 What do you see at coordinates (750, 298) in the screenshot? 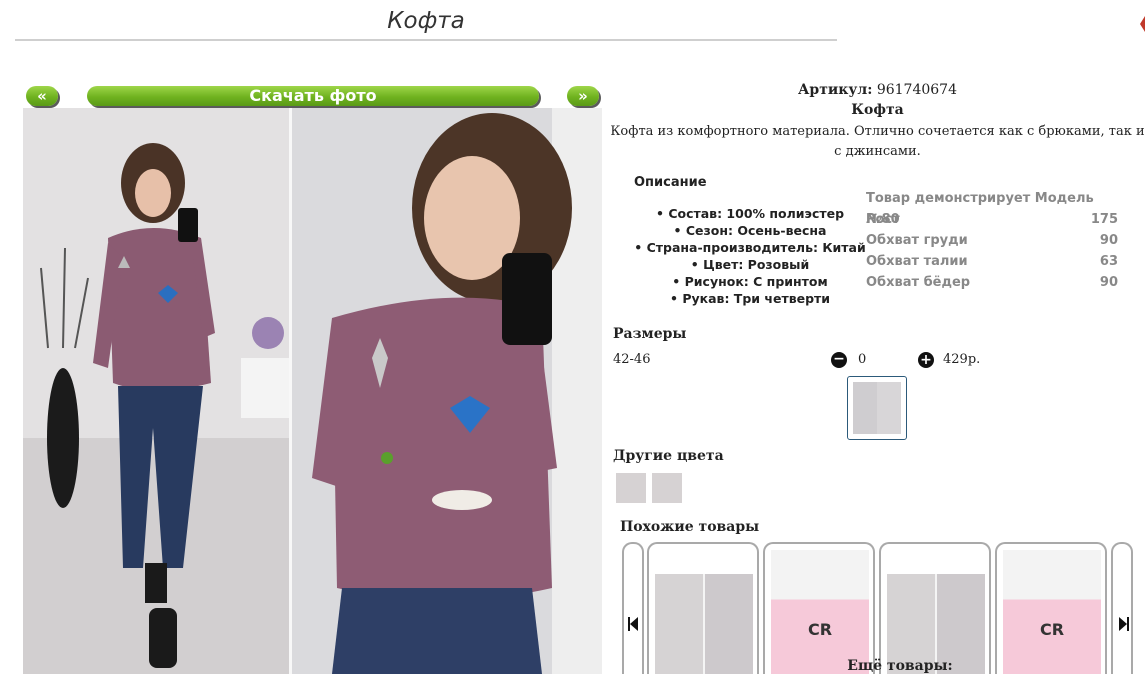
I see `attribute-item: Рукав: Три четверти` at bounding box center [750, 298].